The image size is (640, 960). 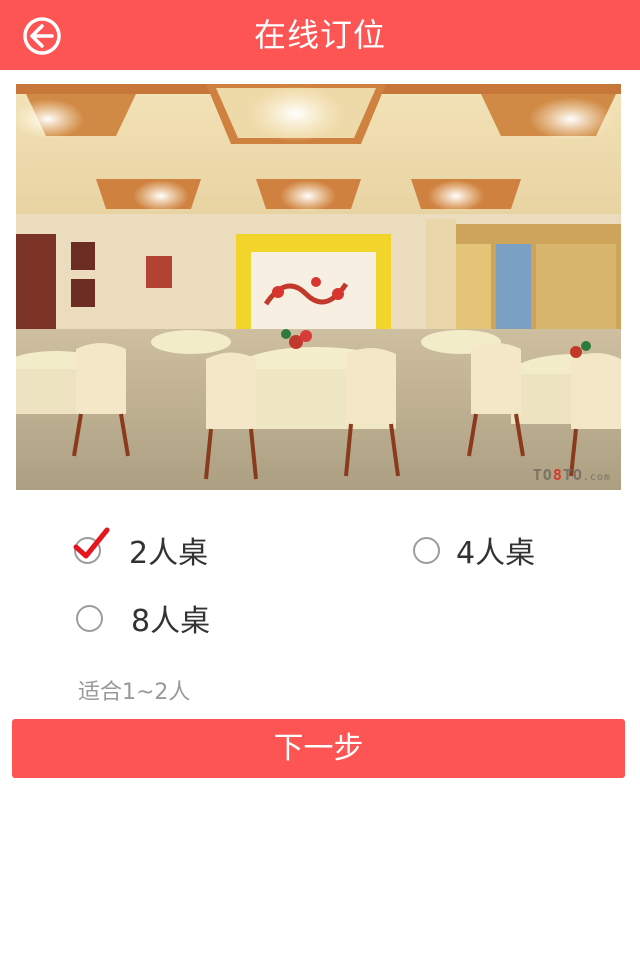 What do you see at coordinates (134, 692) in the screenshot?
I see `capacity-hint: 适合1~2人` at bounding box center [134, 692].